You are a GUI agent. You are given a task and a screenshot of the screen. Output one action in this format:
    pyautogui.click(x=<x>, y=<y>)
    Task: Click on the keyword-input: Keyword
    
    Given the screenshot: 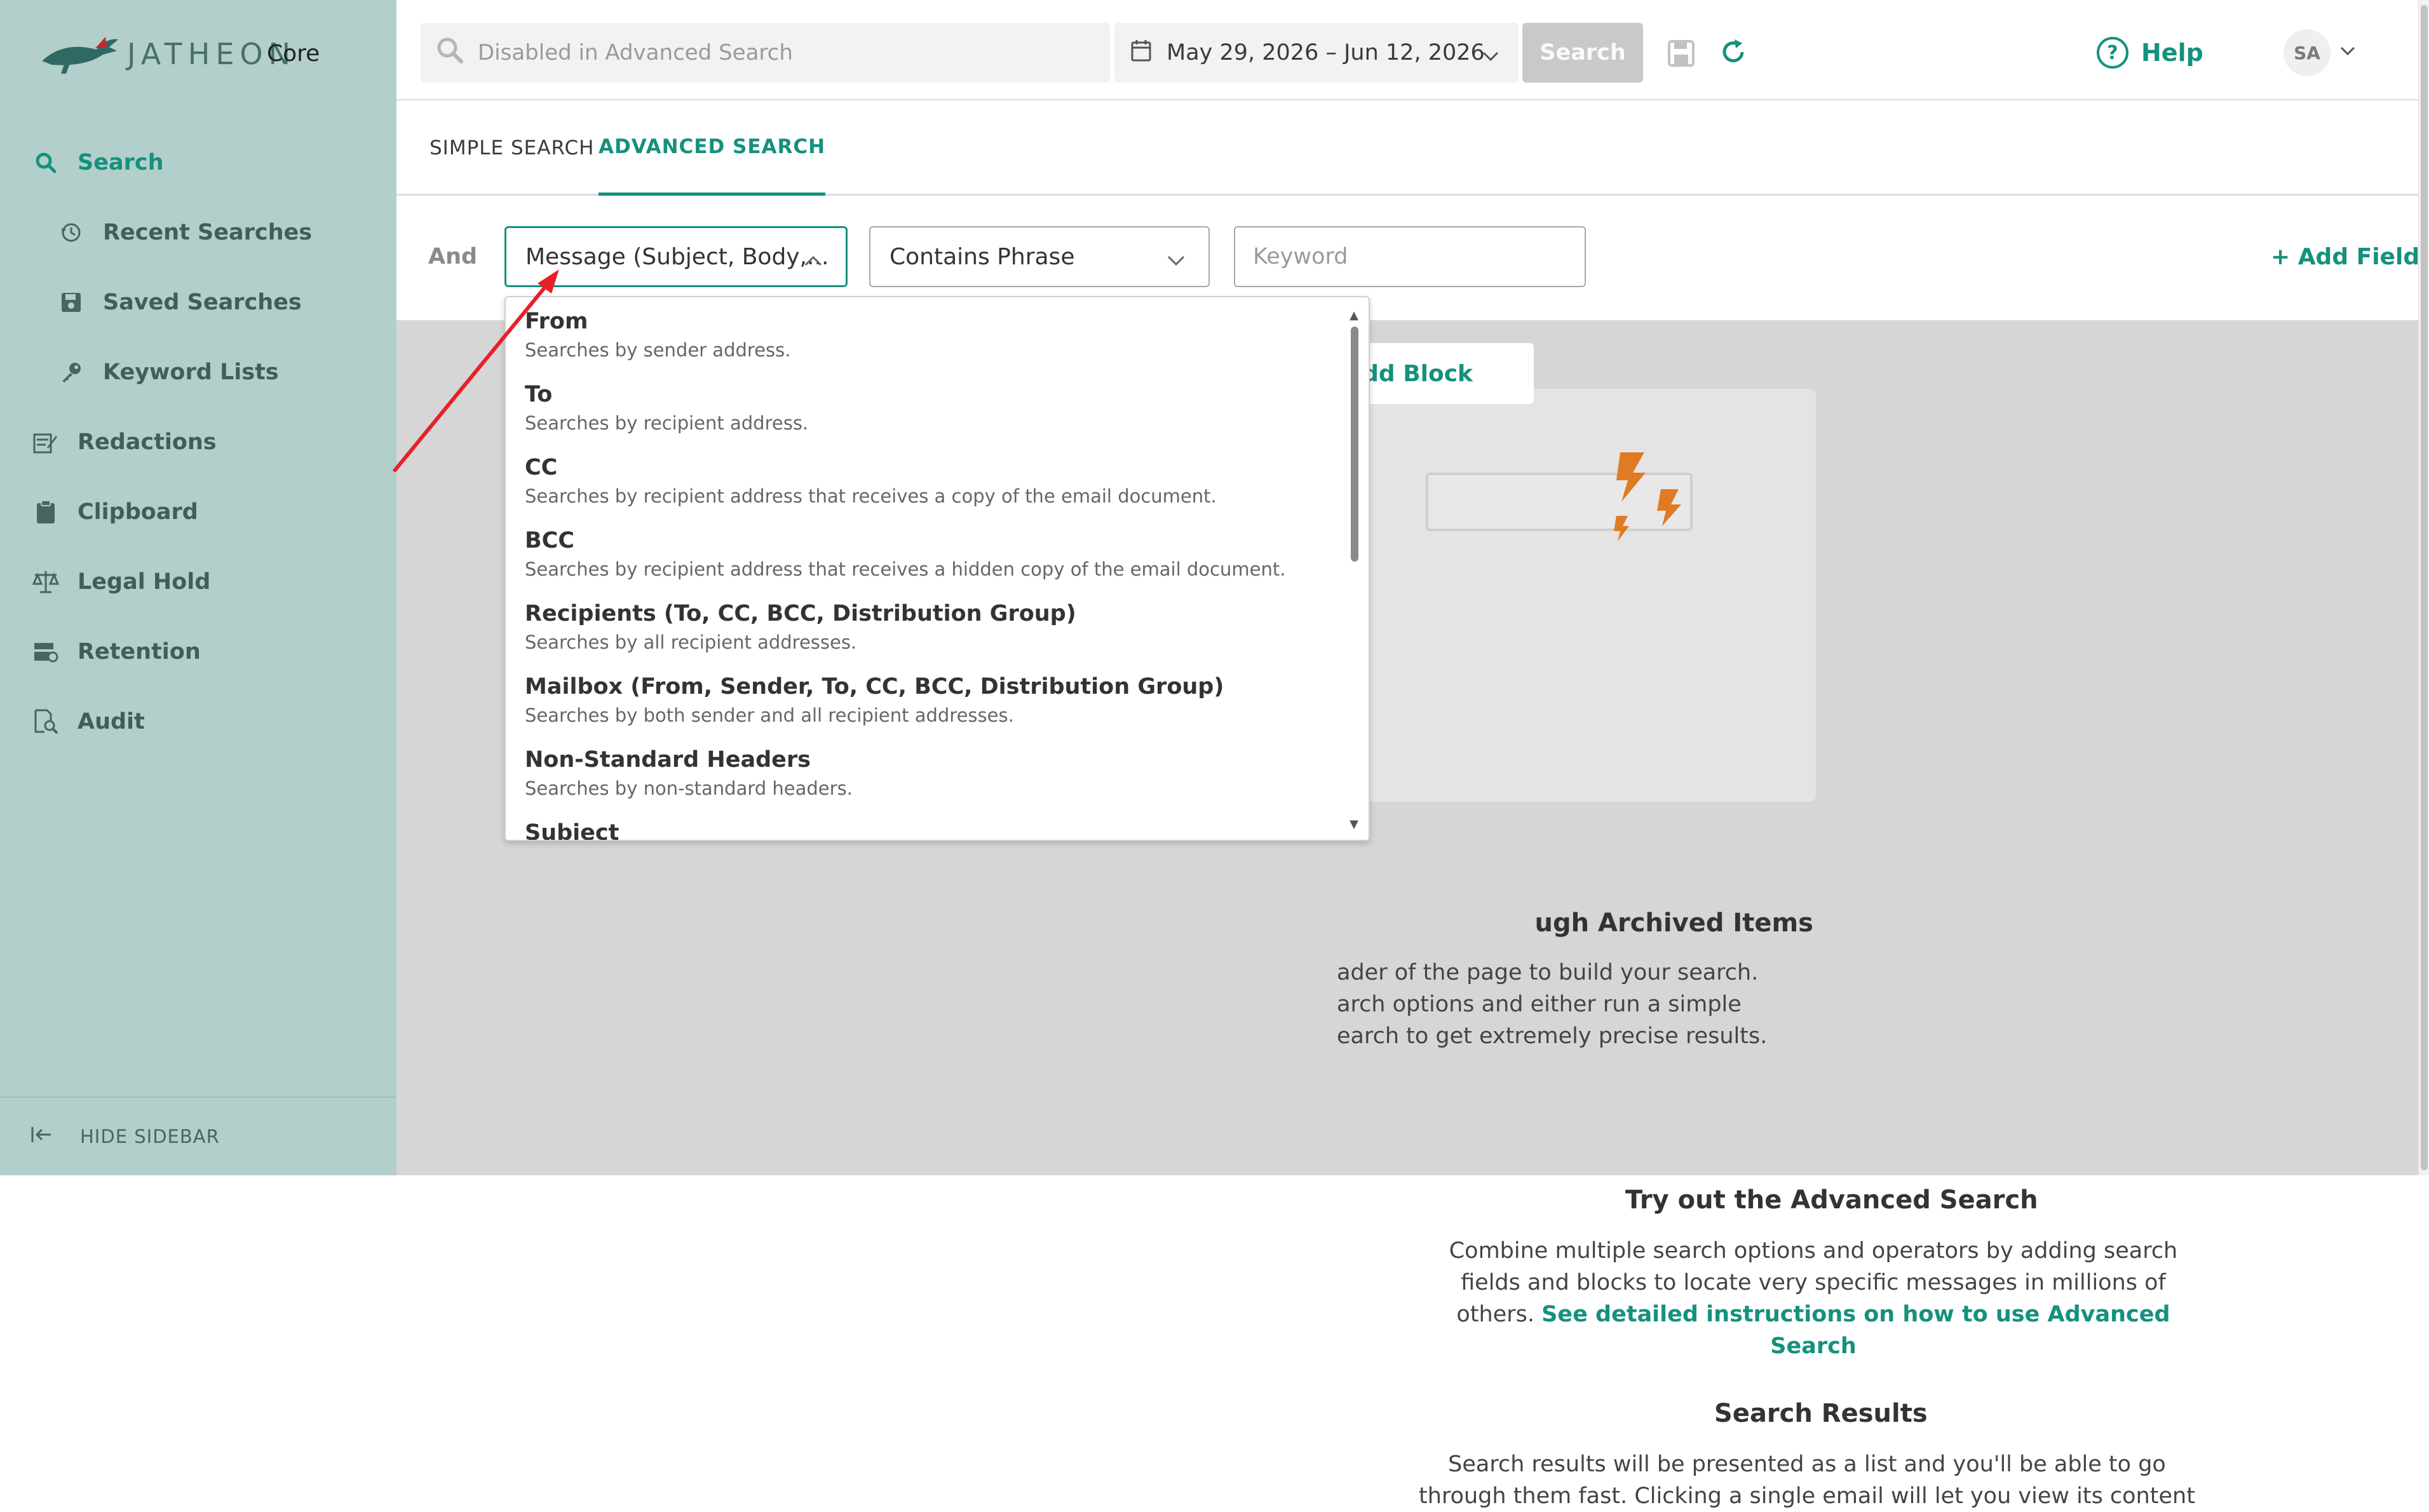 What is the action you would take?
    pyautogui.click(x=1410, y=256)
    